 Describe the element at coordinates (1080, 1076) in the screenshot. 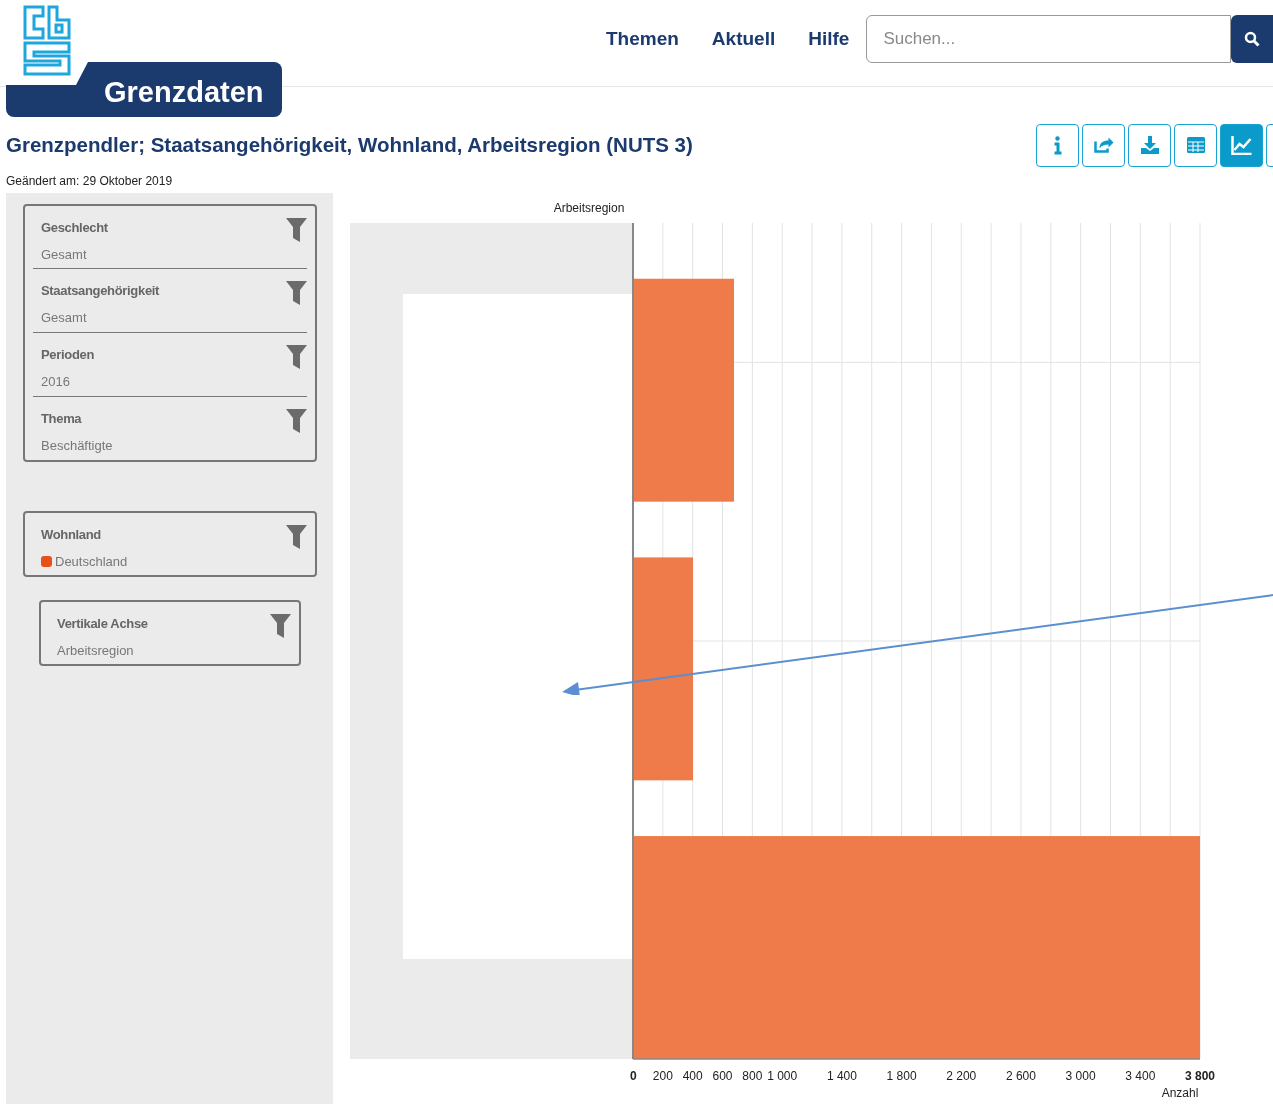

I see `tick-label: 3 000` at that location.